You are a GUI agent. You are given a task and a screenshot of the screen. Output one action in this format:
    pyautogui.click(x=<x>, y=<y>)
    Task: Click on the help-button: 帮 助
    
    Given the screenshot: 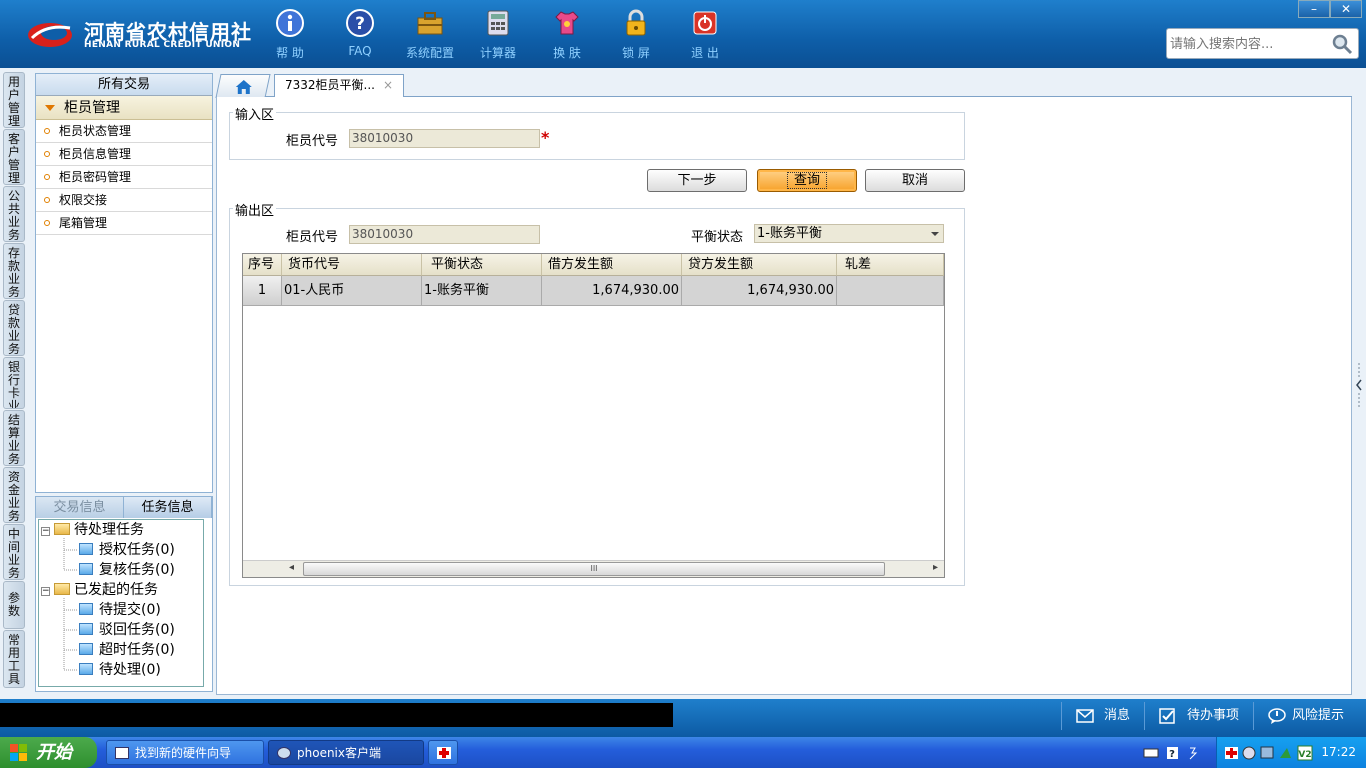 What is the action you would take?
    pyautogui.click(x=290, y=34)
    